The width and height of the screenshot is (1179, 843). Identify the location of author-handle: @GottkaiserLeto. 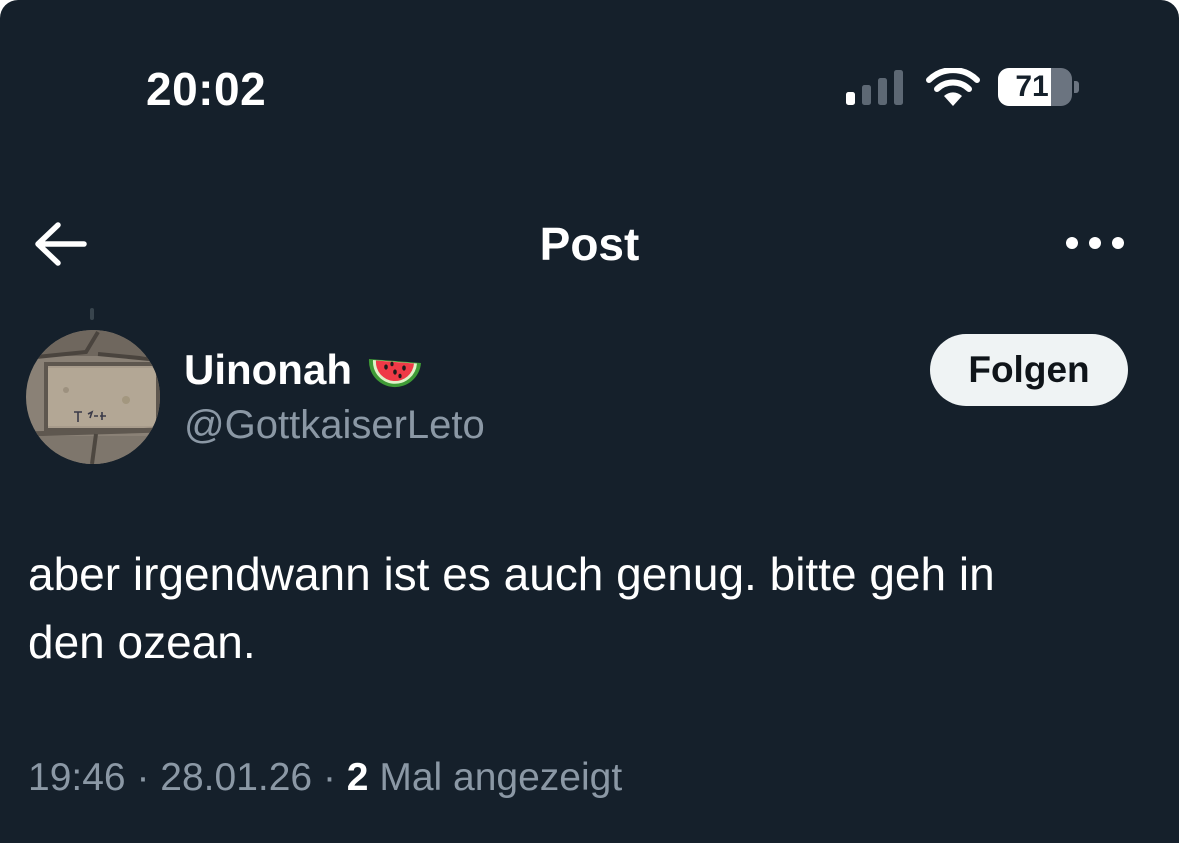
(334, 425).